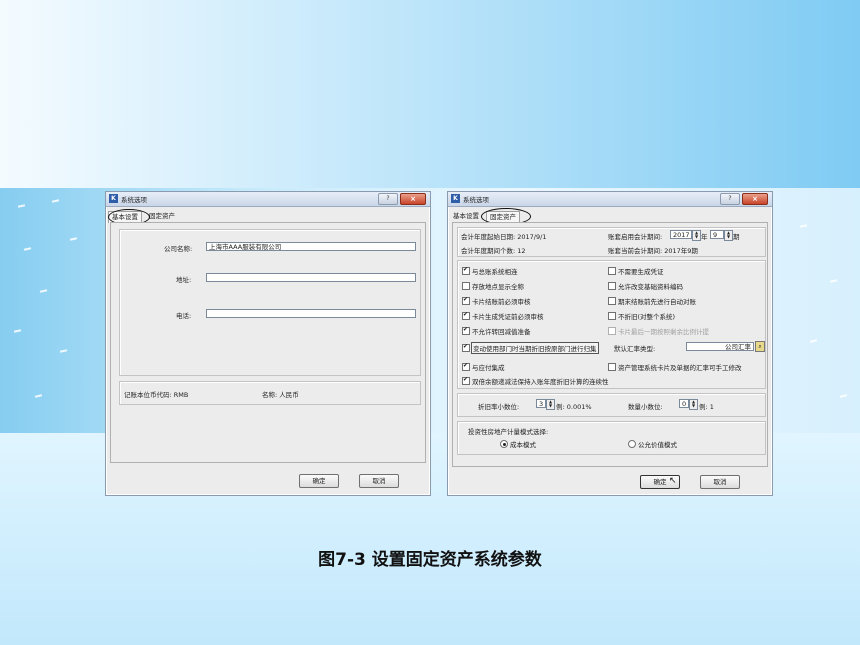  Describe the element at coordinates (653, 251) in the screenshot. I see `current-period-label: 账套当前会计期间: 2017年9期` at that location.